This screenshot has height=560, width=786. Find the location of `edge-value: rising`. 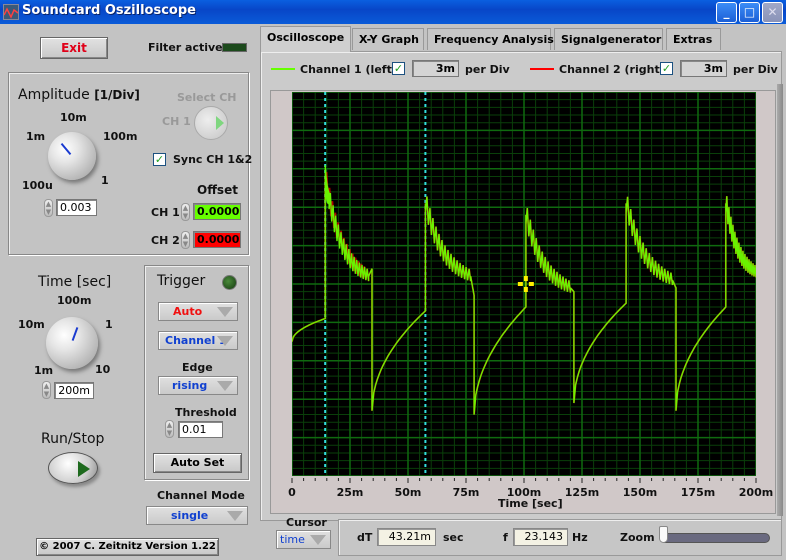

edge-value: rising is located at coordinates (190, 385).